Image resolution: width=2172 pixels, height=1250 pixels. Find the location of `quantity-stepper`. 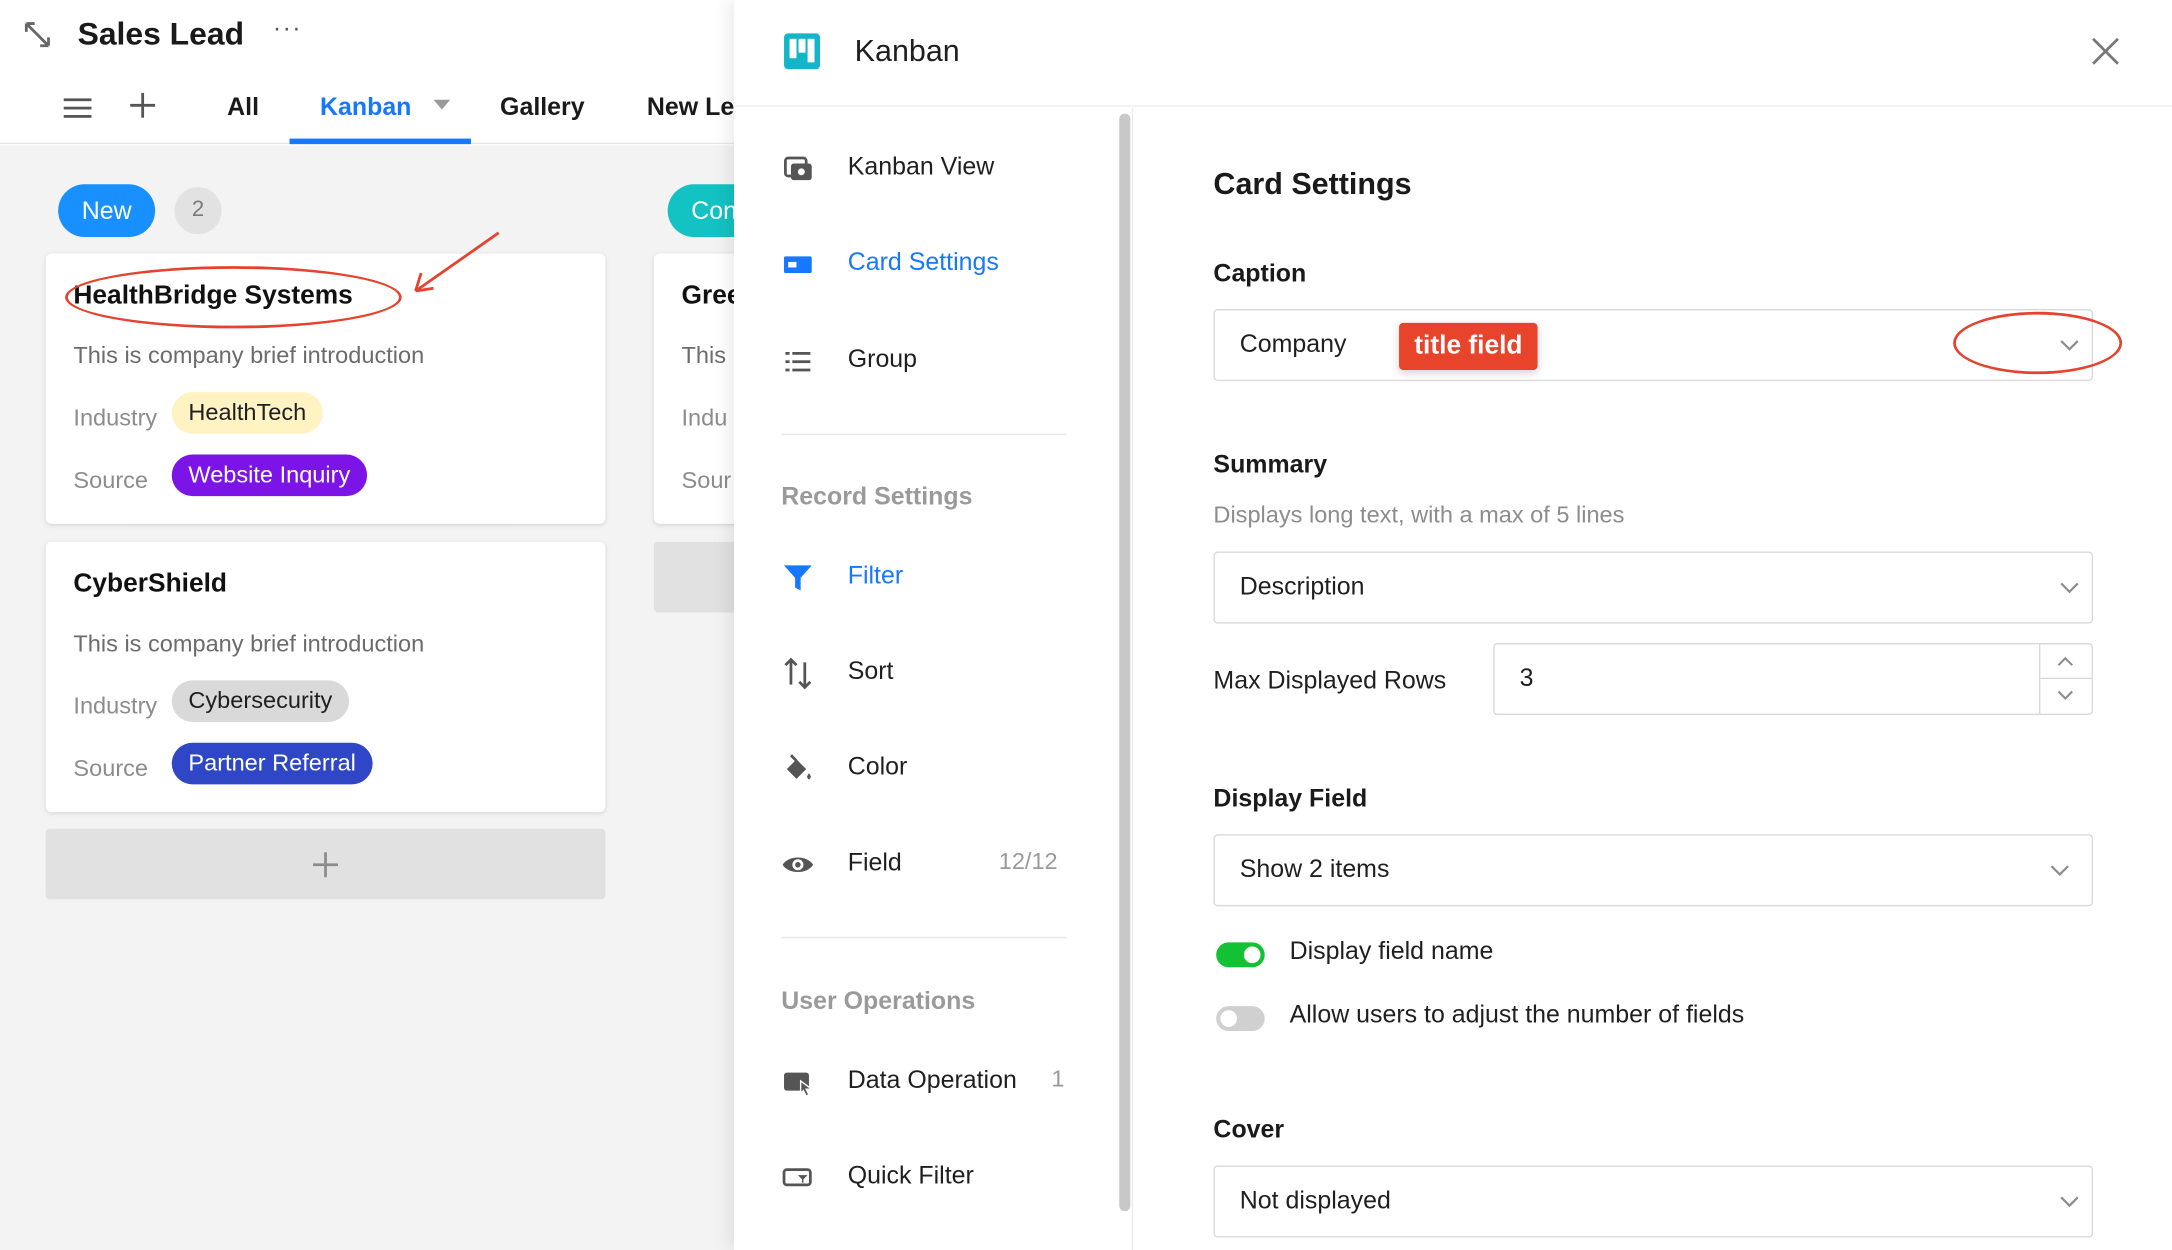

quantity-stepper is located at coordinates (2065, 679).